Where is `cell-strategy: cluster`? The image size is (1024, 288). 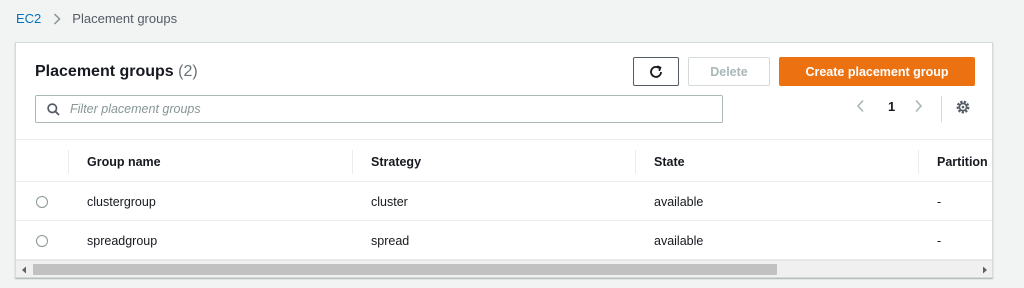
cell-strategy: cluster is located at coordinates (389, 202).